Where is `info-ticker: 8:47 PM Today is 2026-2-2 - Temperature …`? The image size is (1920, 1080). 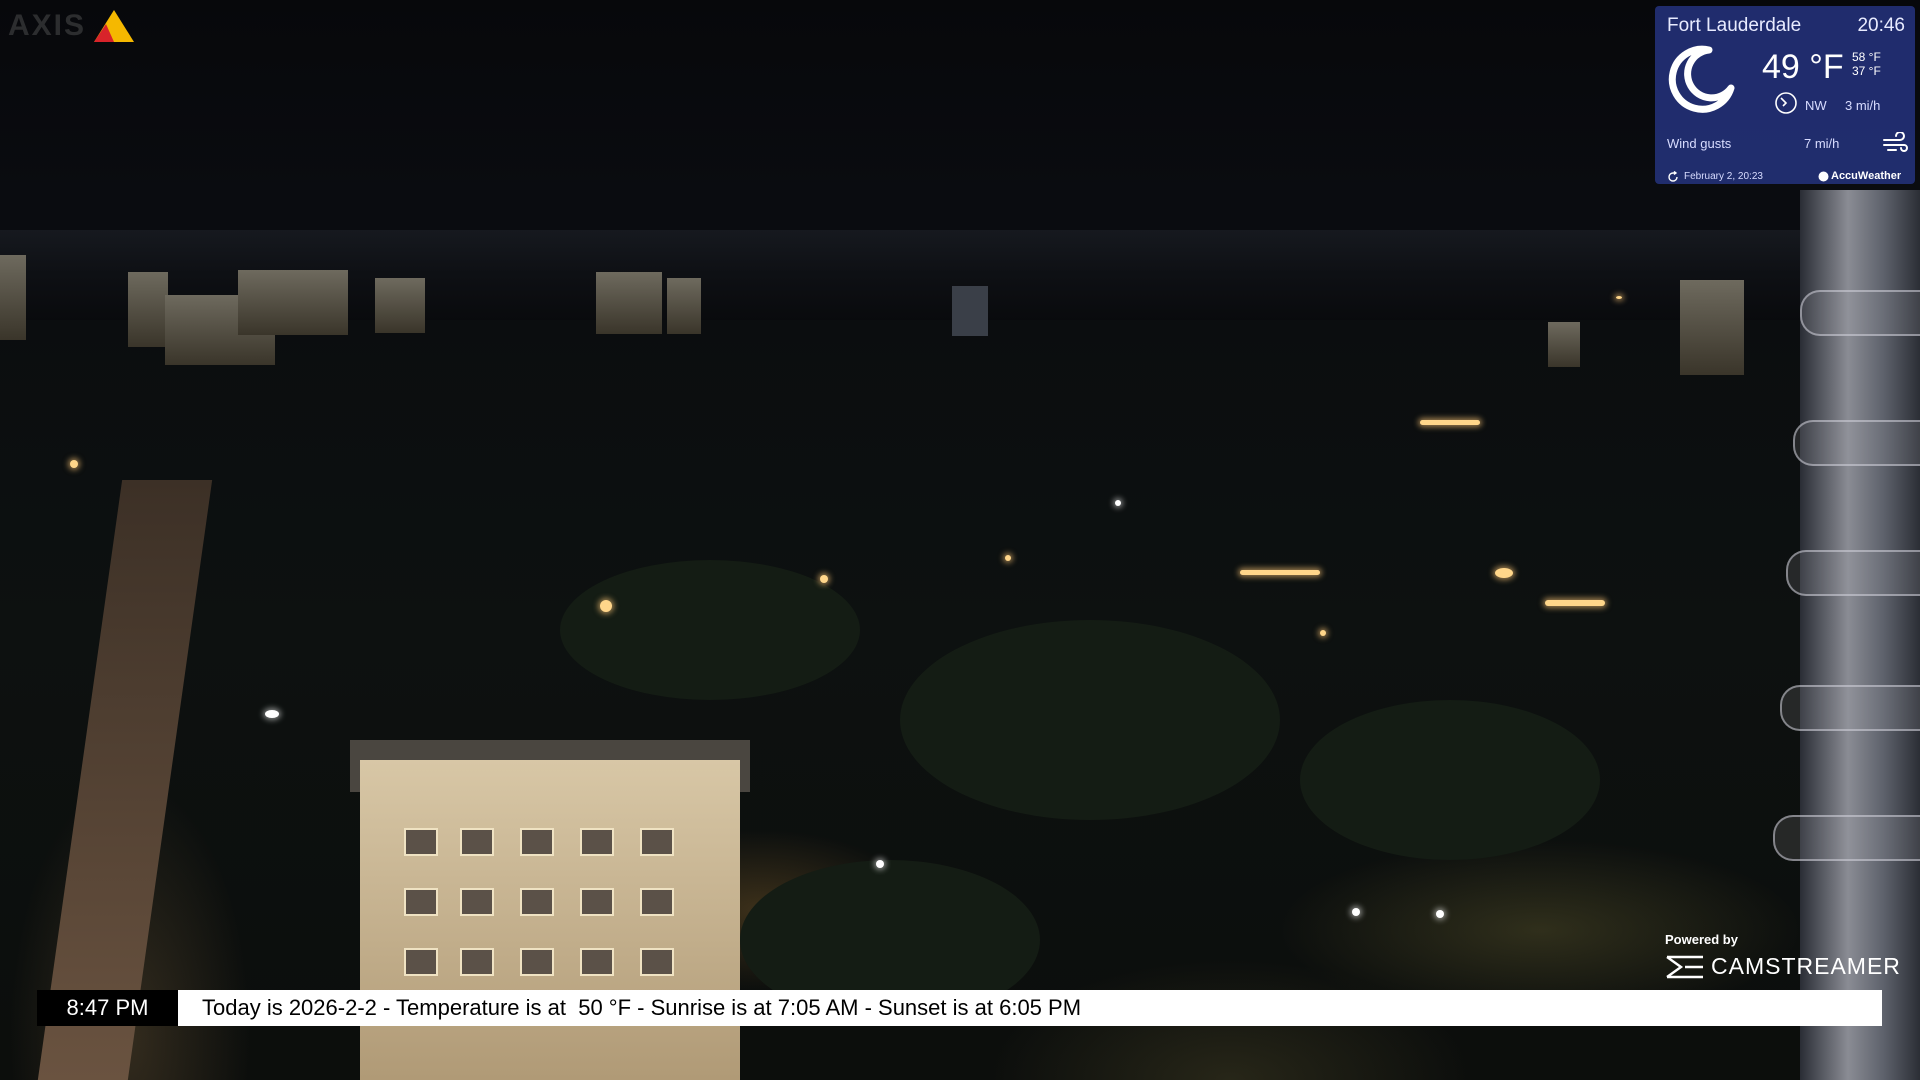
info-ticker: 8:47 PM Today is 2026-2-2 - Temperature … is located at coordinates (959, 1008).